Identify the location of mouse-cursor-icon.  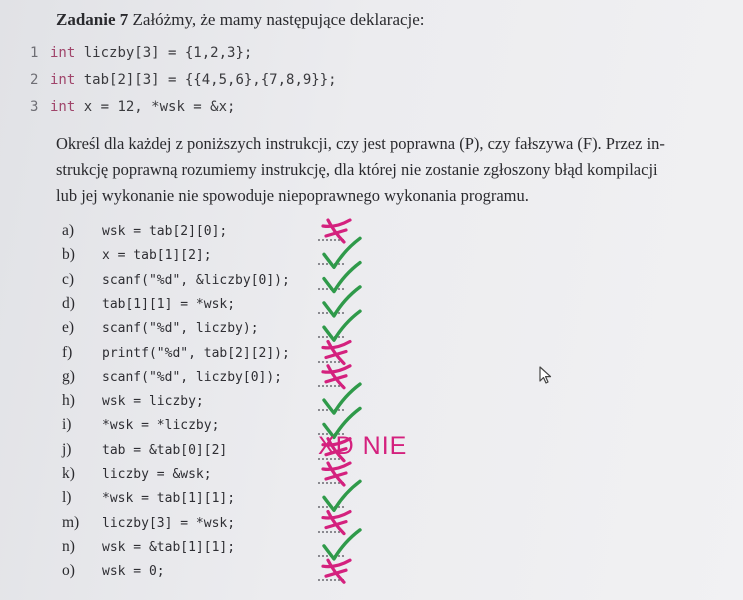
(545, 375).